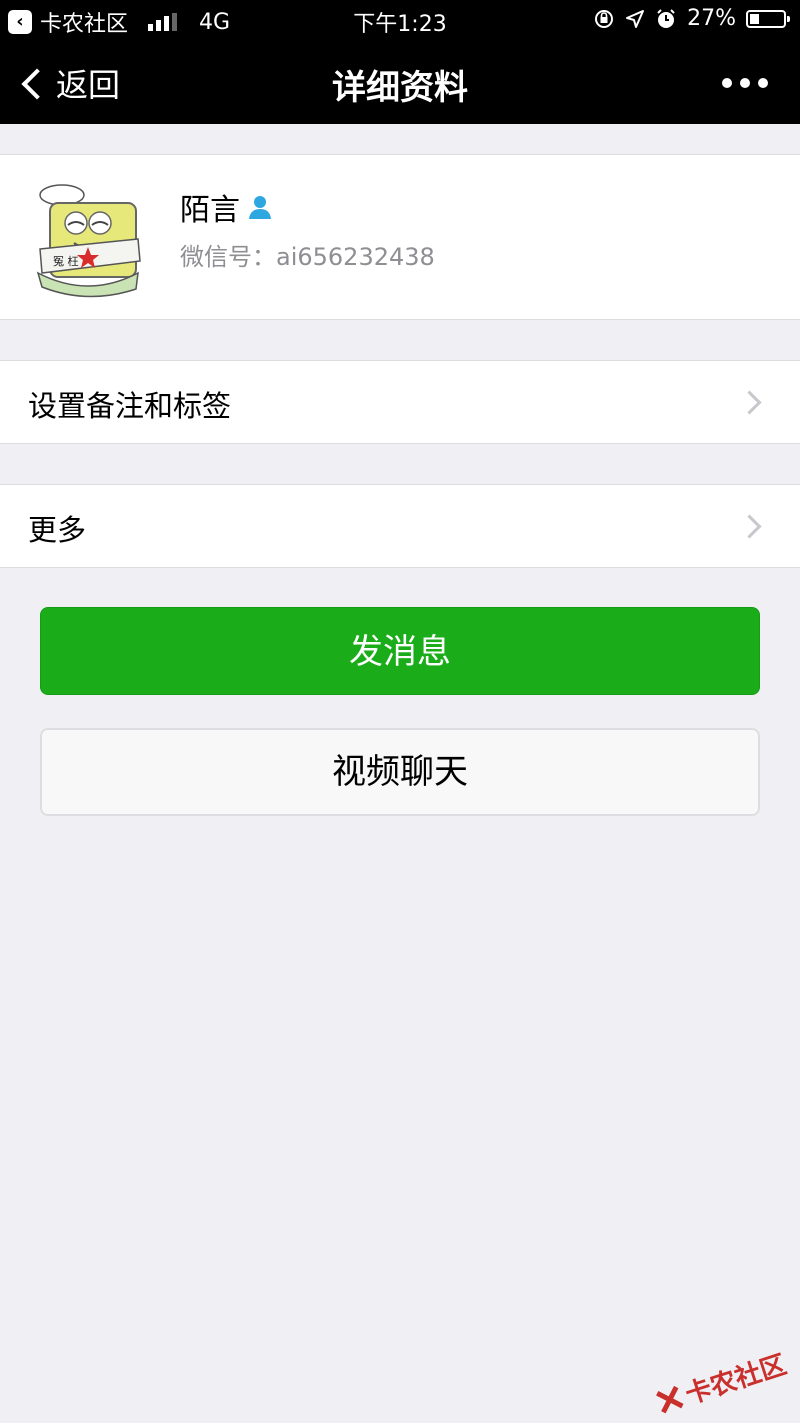 The height and width of the screenshot is (1423, 800). I want to click on contact-name: 陌言, so click(210, 210).